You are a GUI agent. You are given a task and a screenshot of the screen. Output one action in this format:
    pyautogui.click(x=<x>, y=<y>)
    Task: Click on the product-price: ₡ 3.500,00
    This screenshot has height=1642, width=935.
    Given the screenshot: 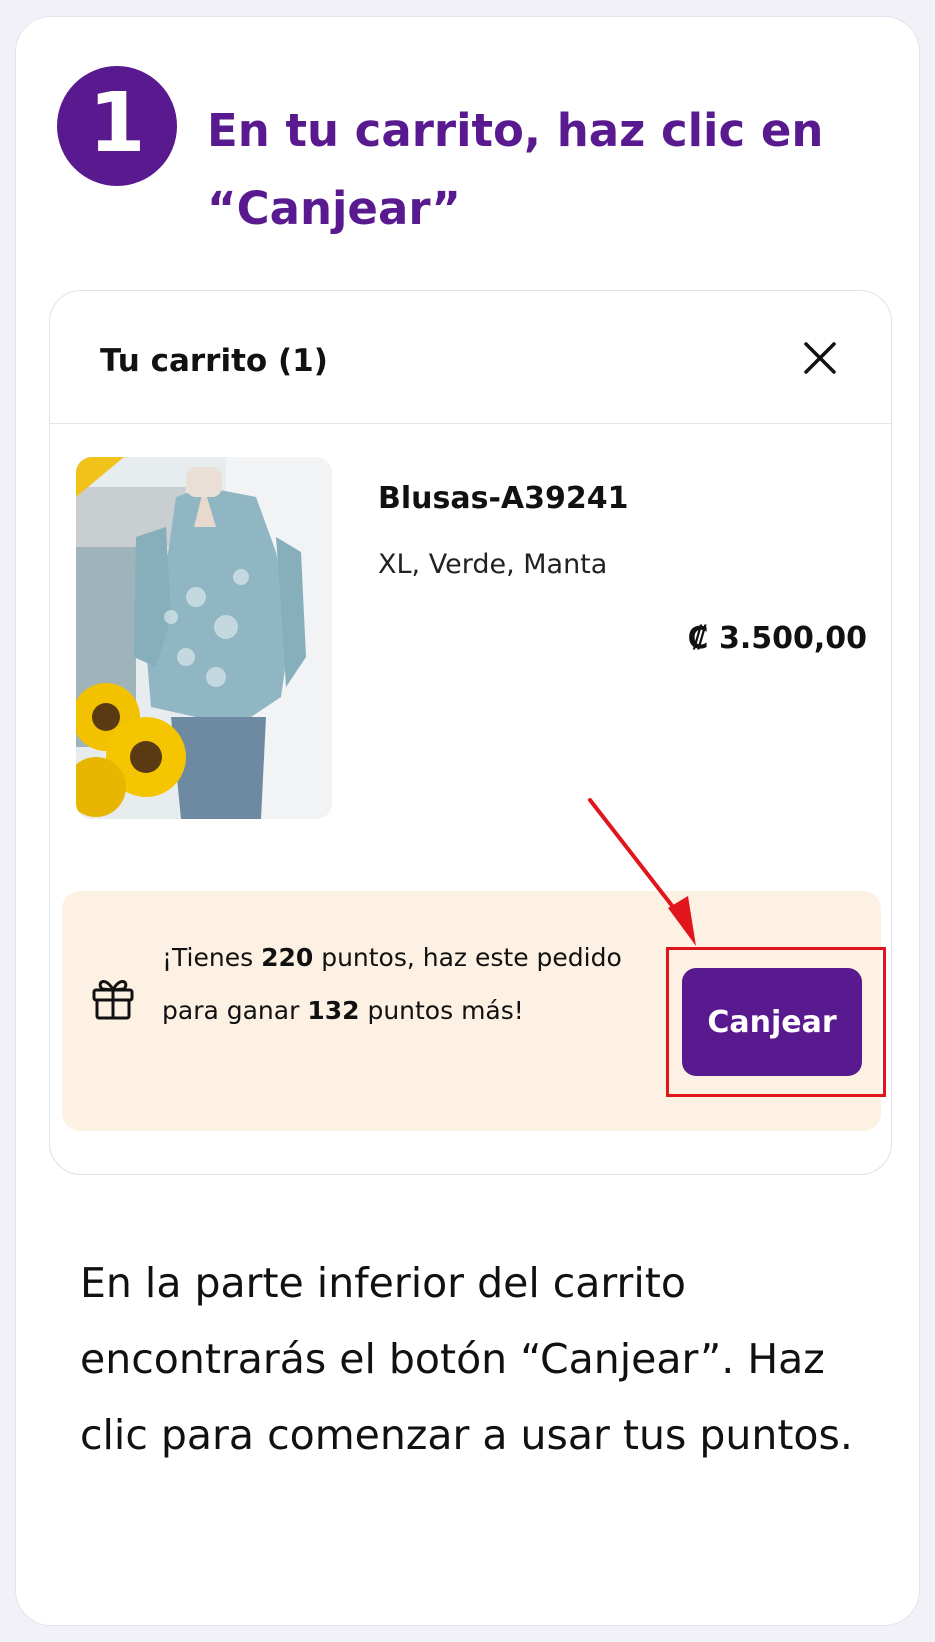 What is the action you would take?
    pyautogui.click(x=777, y=638)
    